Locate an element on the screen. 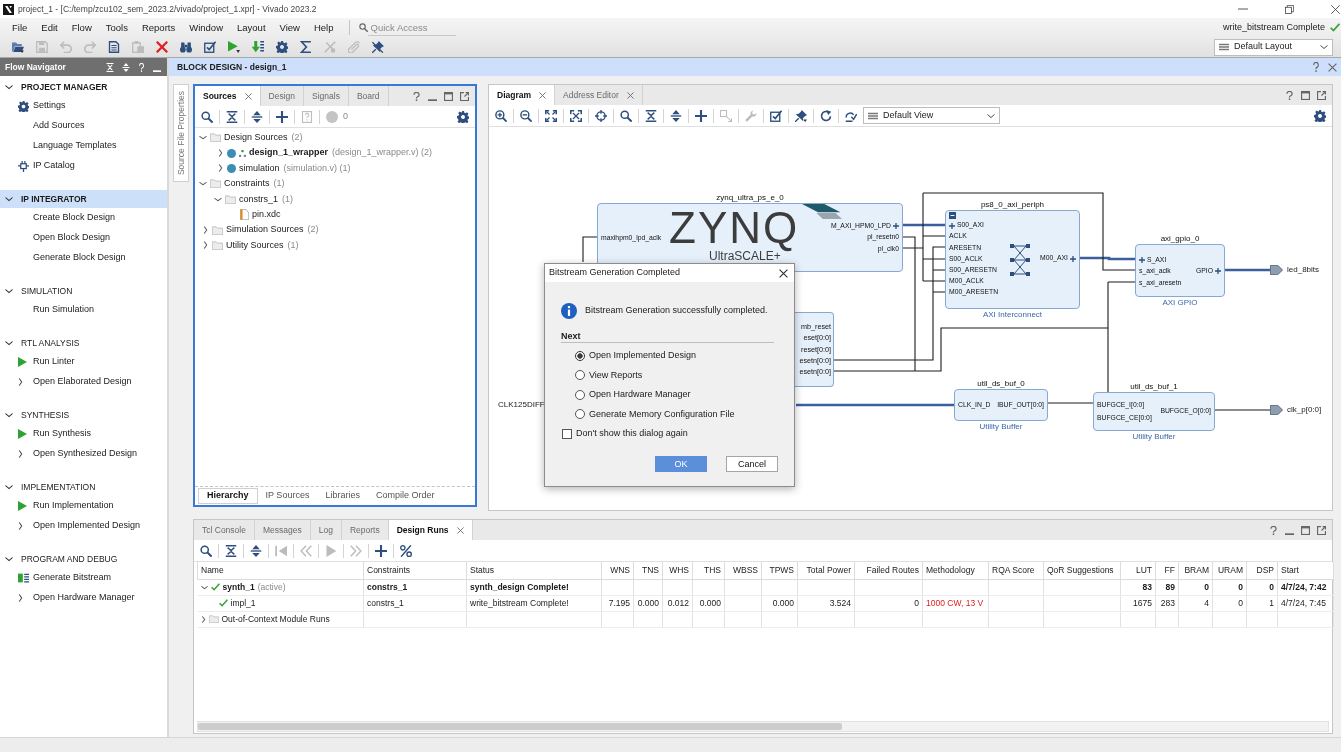 This screenshot has height=752, width=1341. nav-item: Language Templates is located at coordinates (83, 146).